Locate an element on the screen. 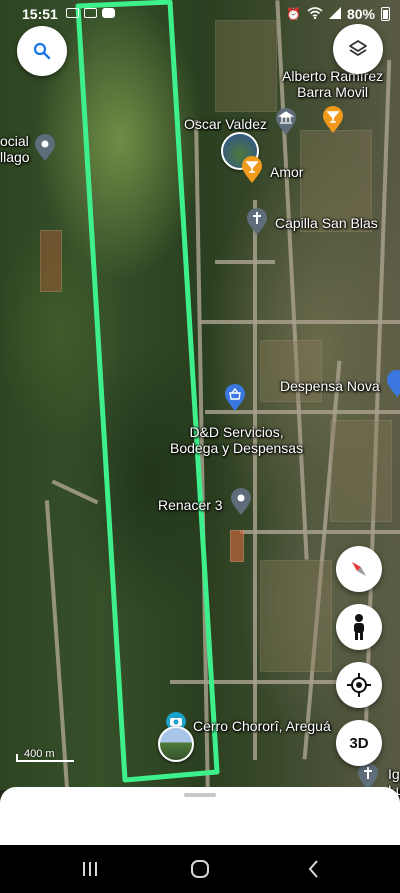 This screenshot has width=400, height=893. voicemail-icon is located at coordinates (90, 13).